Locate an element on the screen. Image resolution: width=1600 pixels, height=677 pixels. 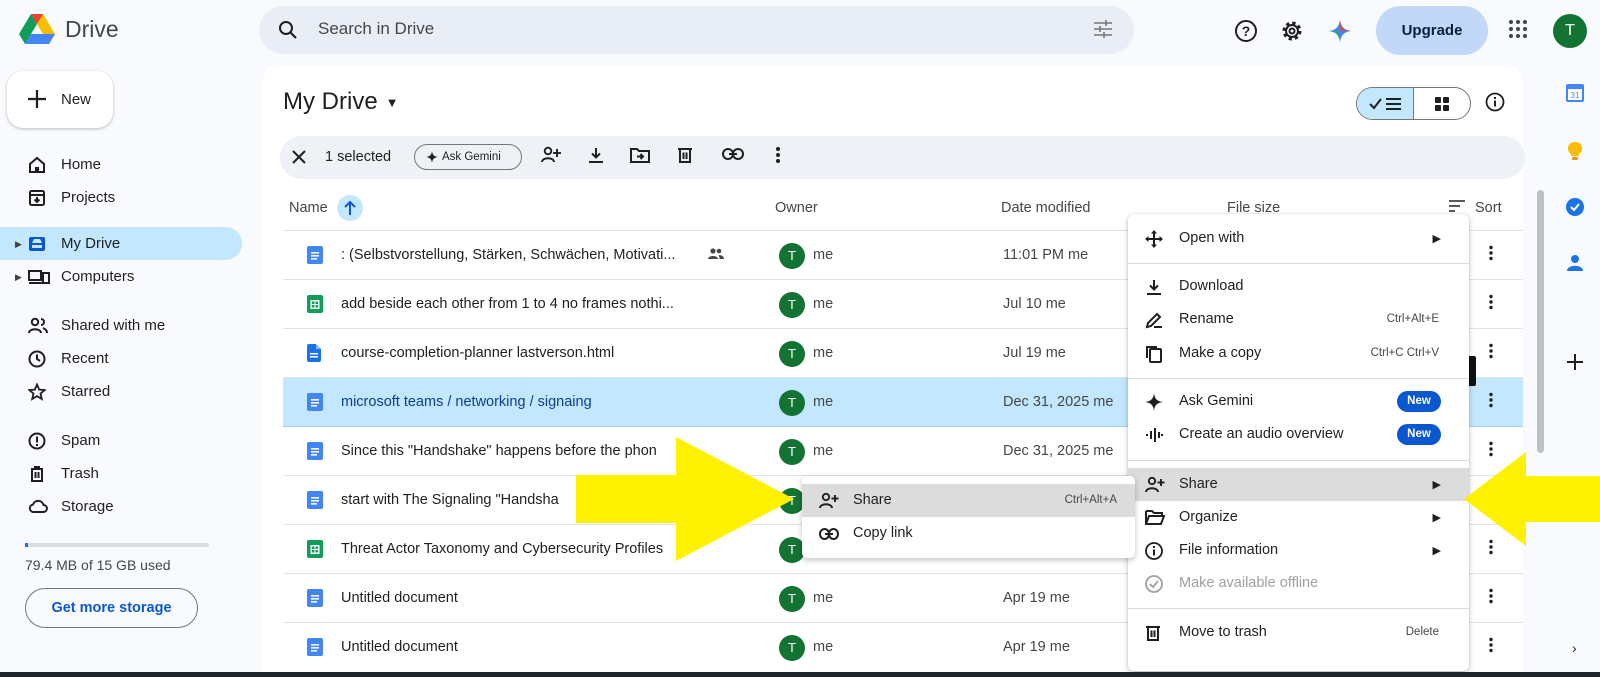
sidebar-item-my-drive: ▶ My Drive is located at coordinates (121, 243).